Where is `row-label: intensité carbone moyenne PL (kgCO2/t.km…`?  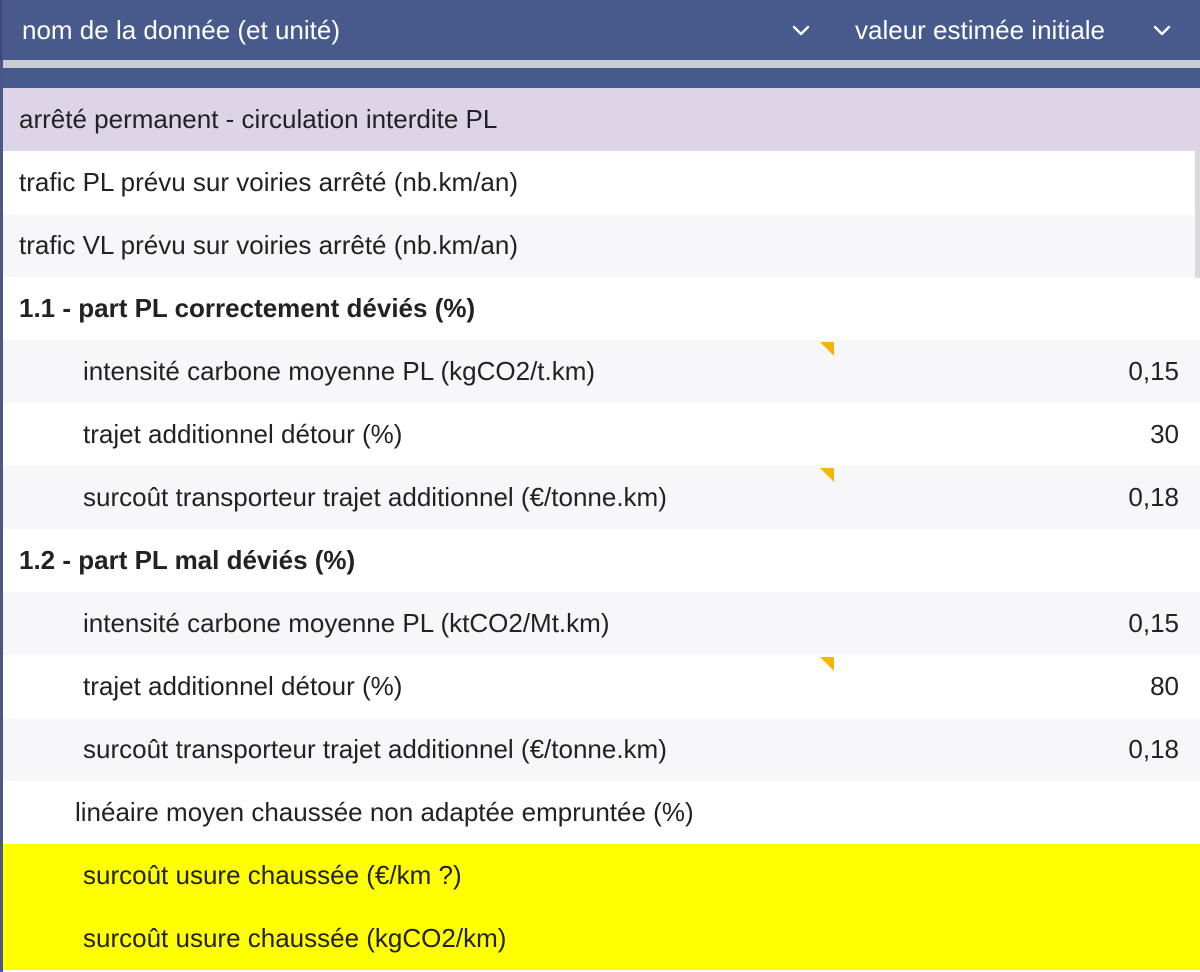 row-label: intensité carbone moyenne PL (kgCO2/t.km… is located at coordinates (339, 371).